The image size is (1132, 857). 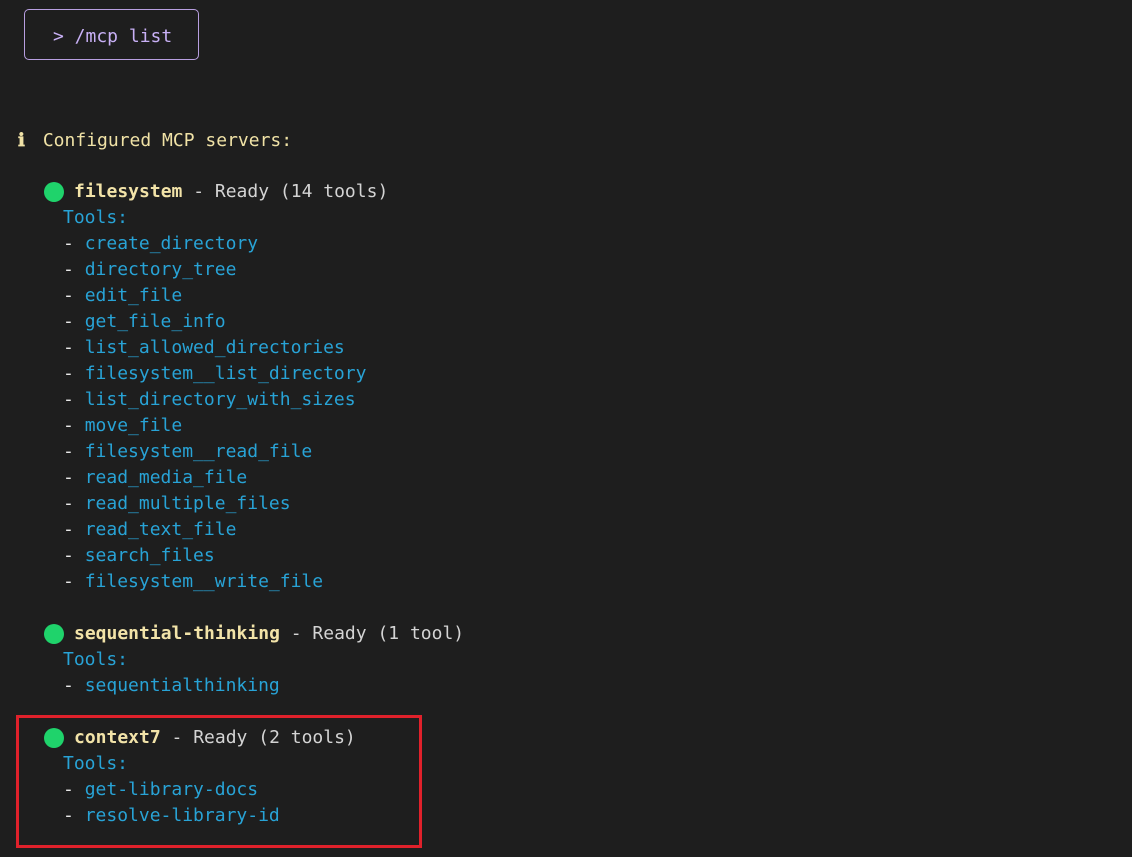 I want to click on list-item: - read_media_file, so click(x=155, y=477).